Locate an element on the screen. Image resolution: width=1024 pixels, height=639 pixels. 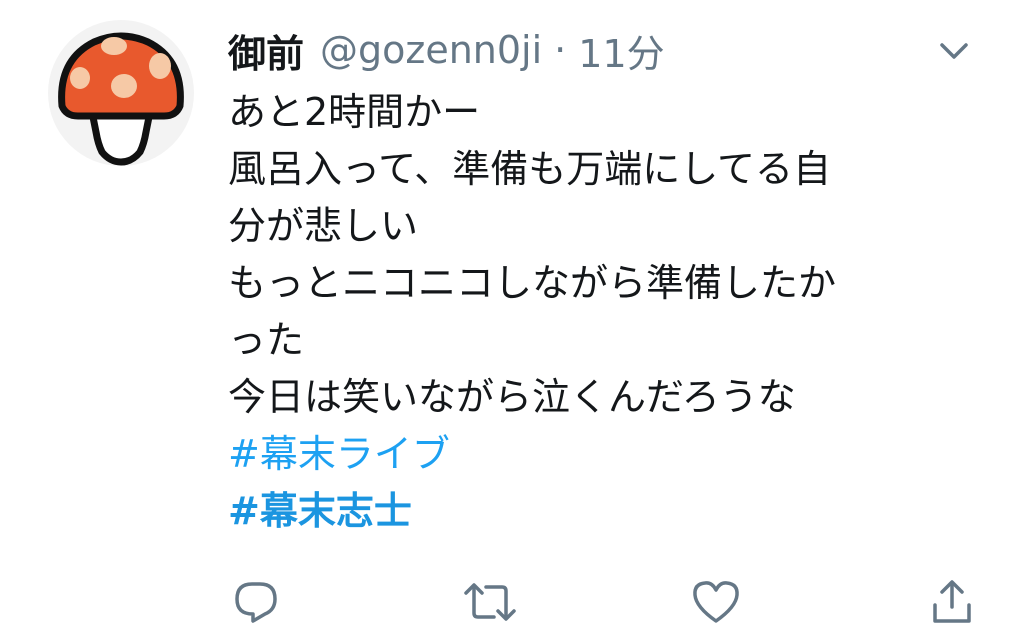
heart-icon is located at coordinates (716, 602).